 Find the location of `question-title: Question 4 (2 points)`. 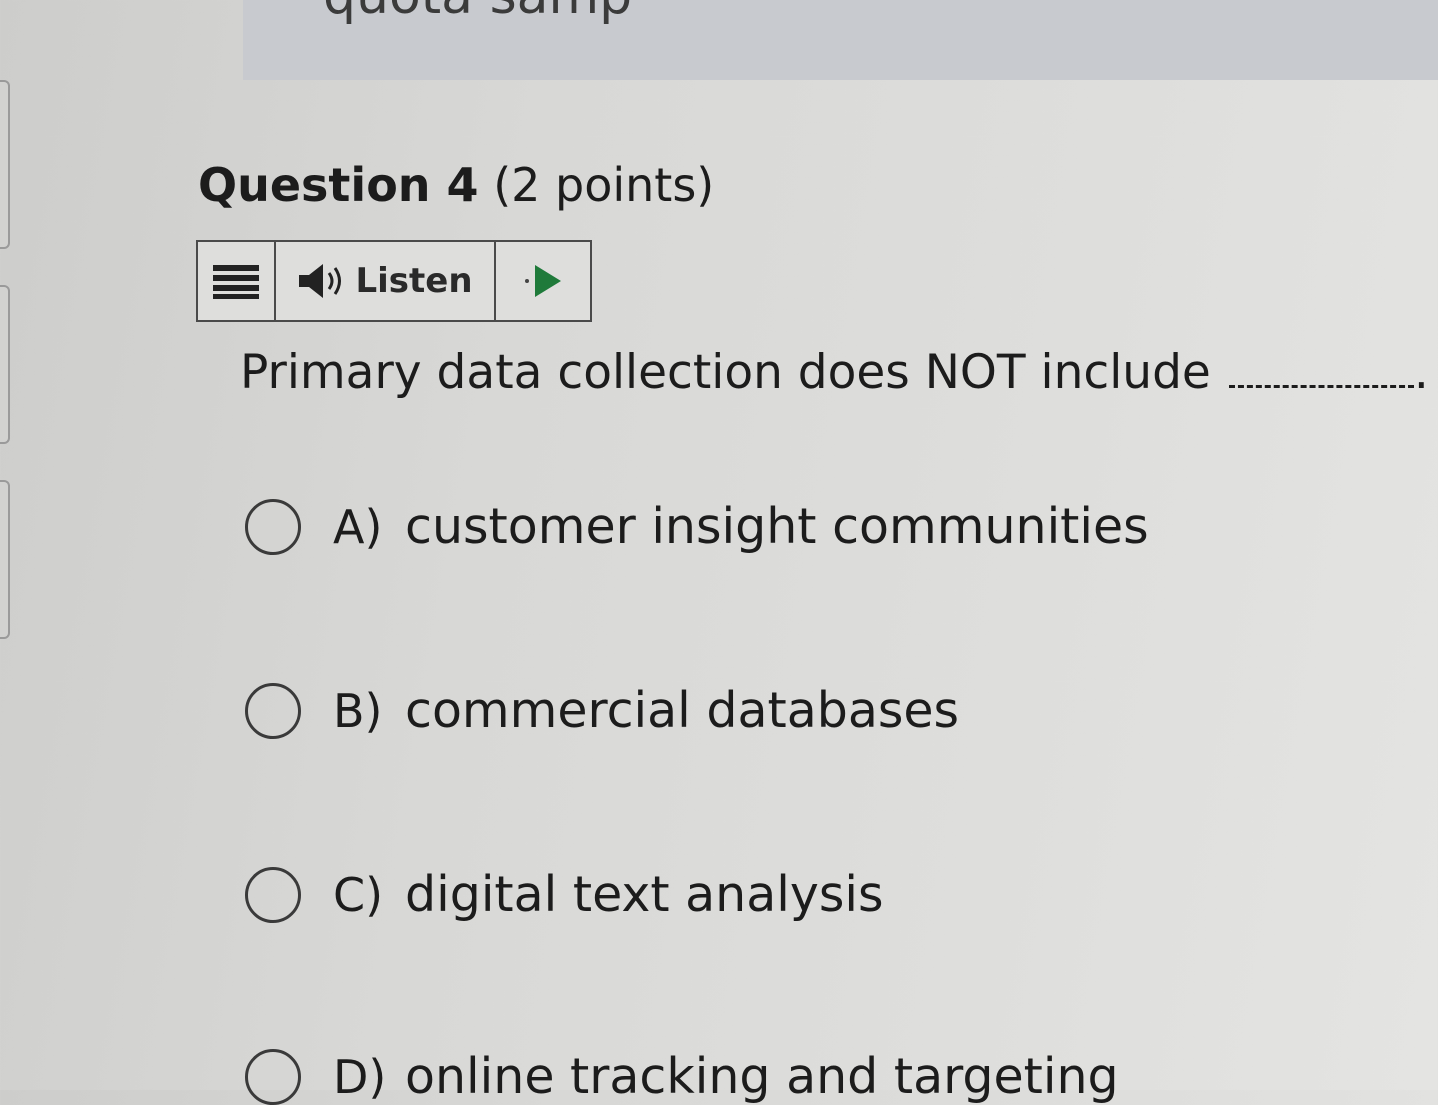

question-title: Question 4 (2 points) is located at coordinates (456, 185).